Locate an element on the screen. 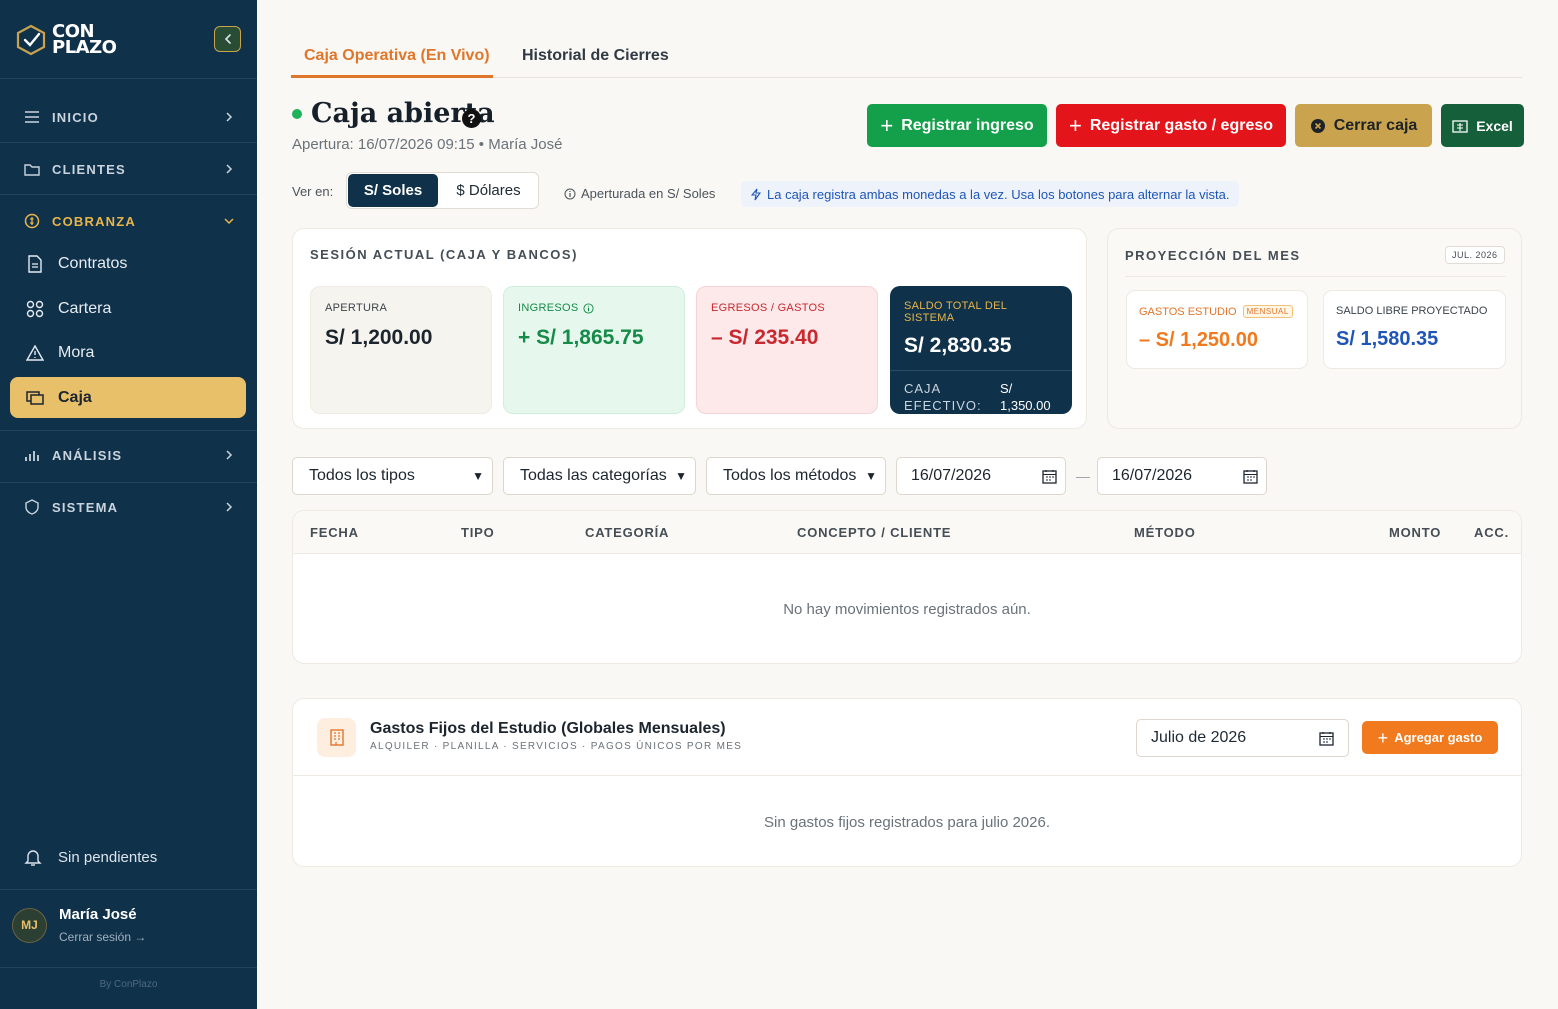 The width and height of the screenshot is (1558, 1009). date-value: 16/07/2026 is located at coordinates (1152, 475).